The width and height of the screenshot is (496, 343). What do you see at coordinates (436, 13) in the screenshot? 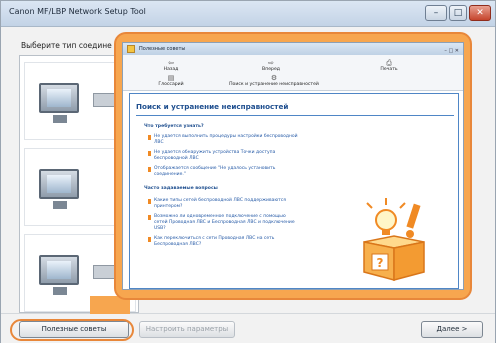
I see `minimize-button: –` at bounding box center [436, 13].